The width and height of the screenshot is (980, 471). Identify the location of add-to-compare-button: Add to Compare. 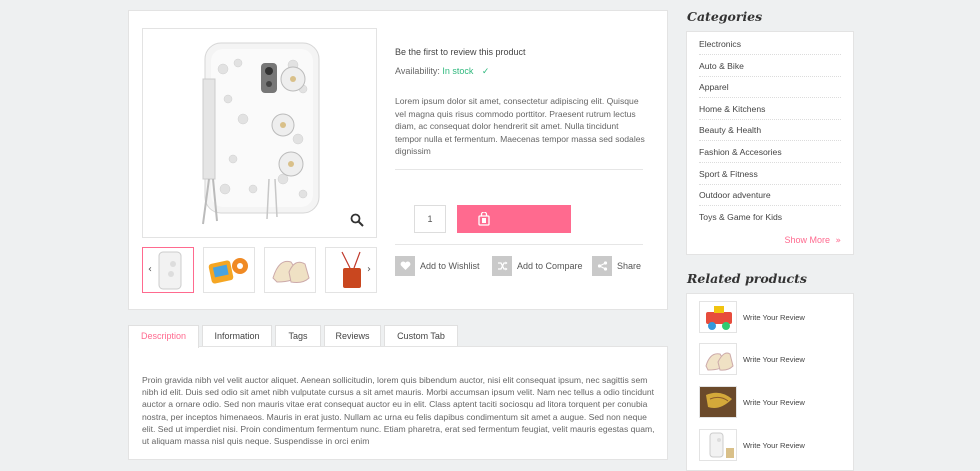
(537, 266).